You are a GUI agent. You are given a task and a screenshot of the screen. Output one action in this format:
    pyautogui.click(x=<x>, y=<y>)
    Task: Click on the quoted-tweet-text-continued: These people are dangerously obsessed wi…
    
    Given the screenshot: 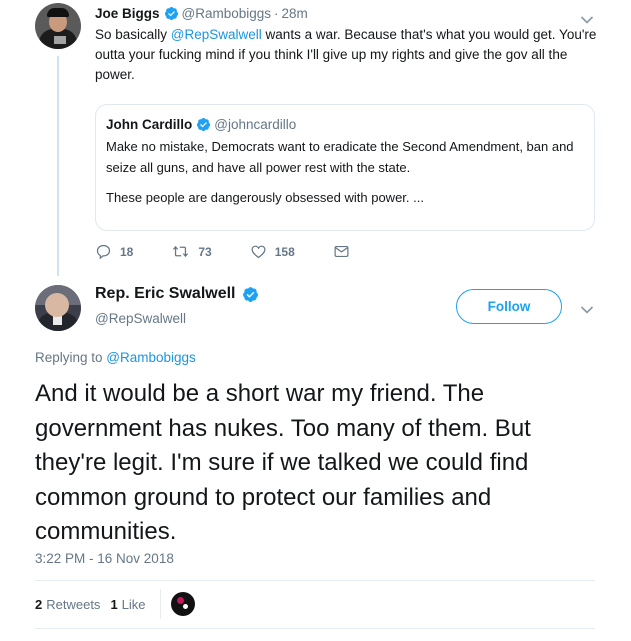 What is the action you would take?
    pyautogui.click(x=265, y=197)
    